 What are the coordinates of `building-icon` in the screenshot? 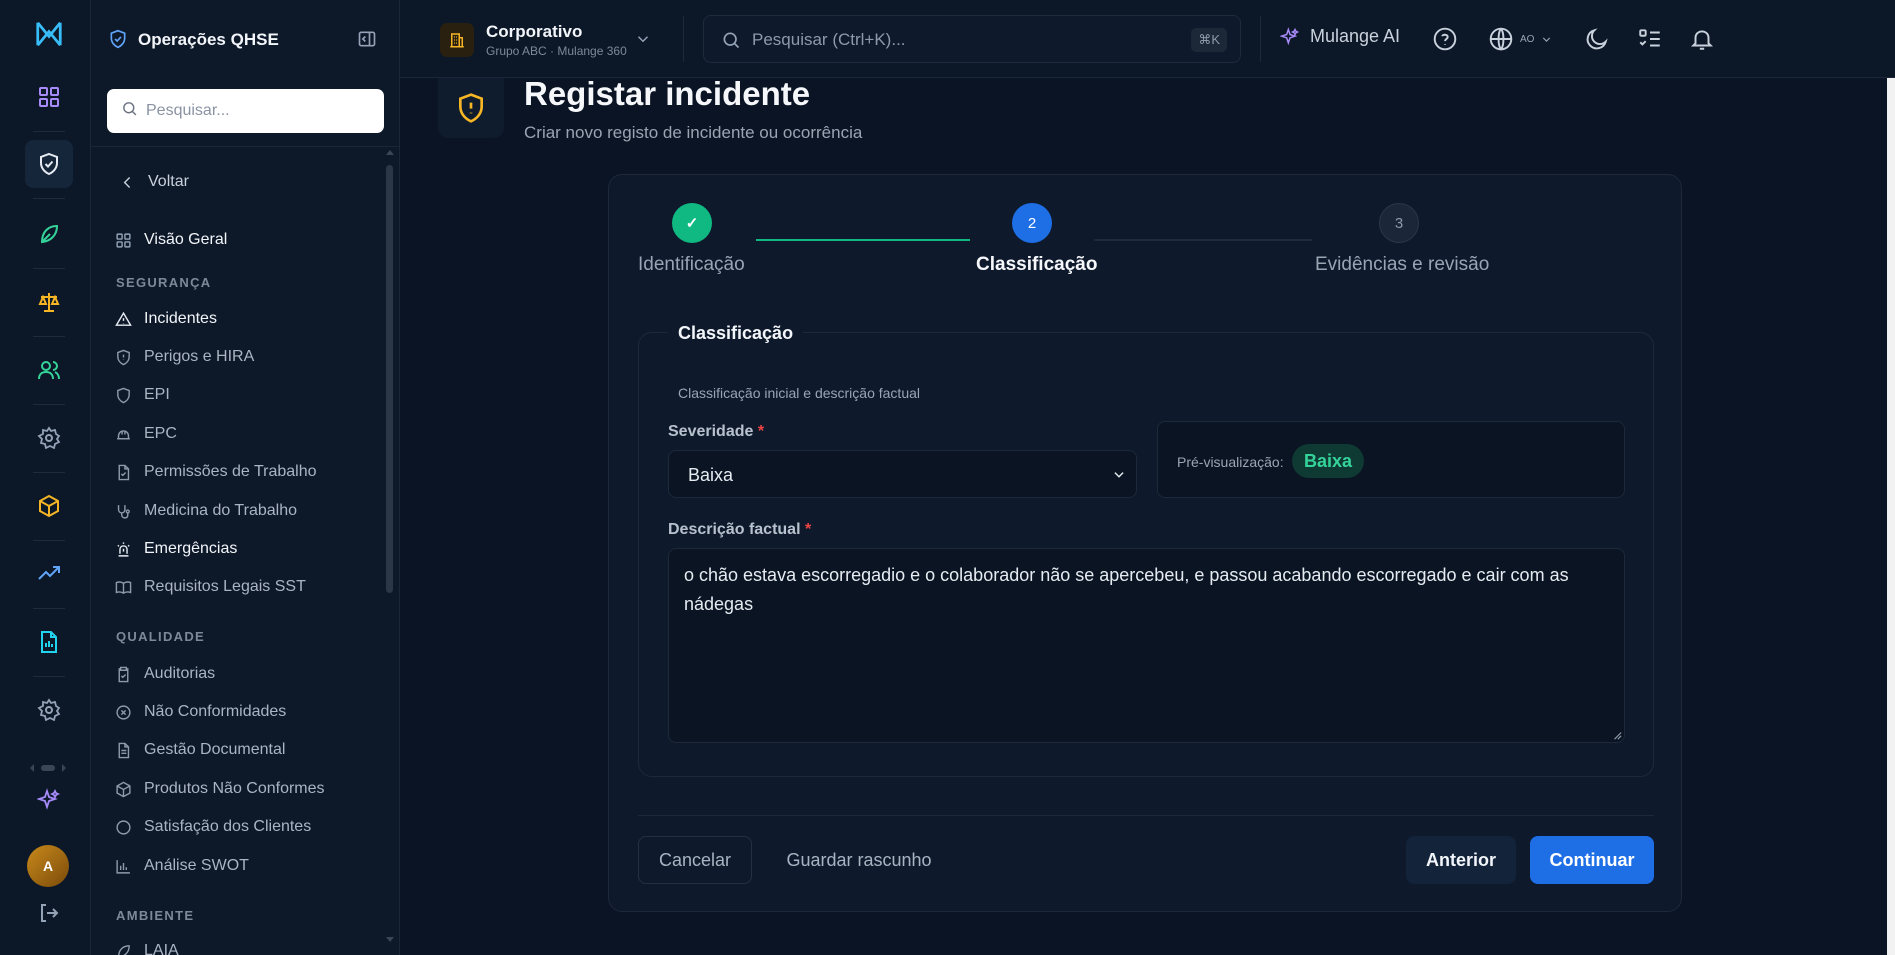 It's located at (457, 40).